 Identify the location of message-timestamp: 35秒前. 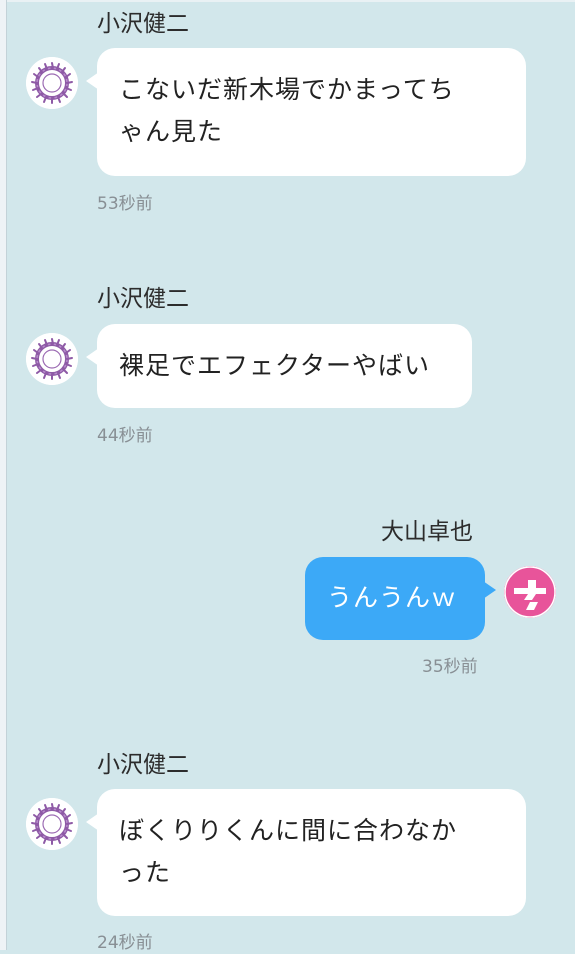
(450, 667).